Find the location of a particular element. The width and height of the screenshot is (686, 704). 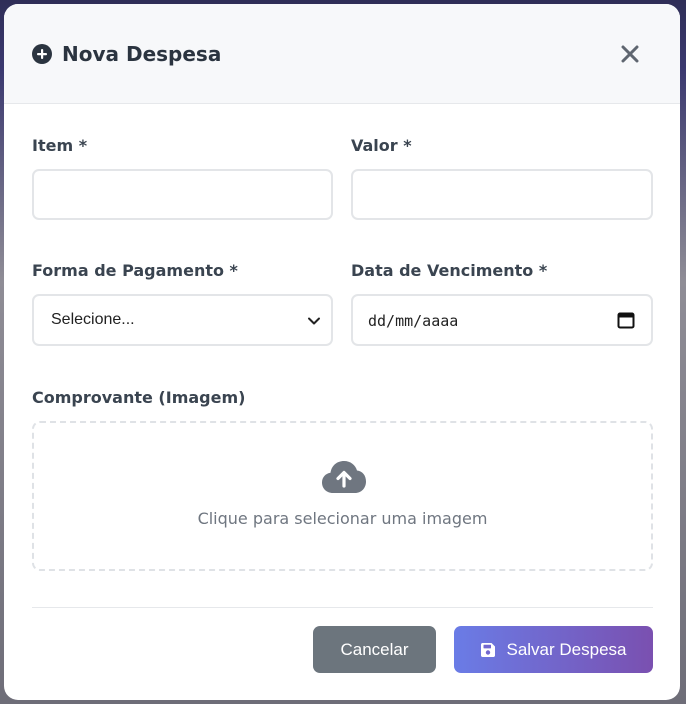

footer-divider is located at coordinates (342, 607).